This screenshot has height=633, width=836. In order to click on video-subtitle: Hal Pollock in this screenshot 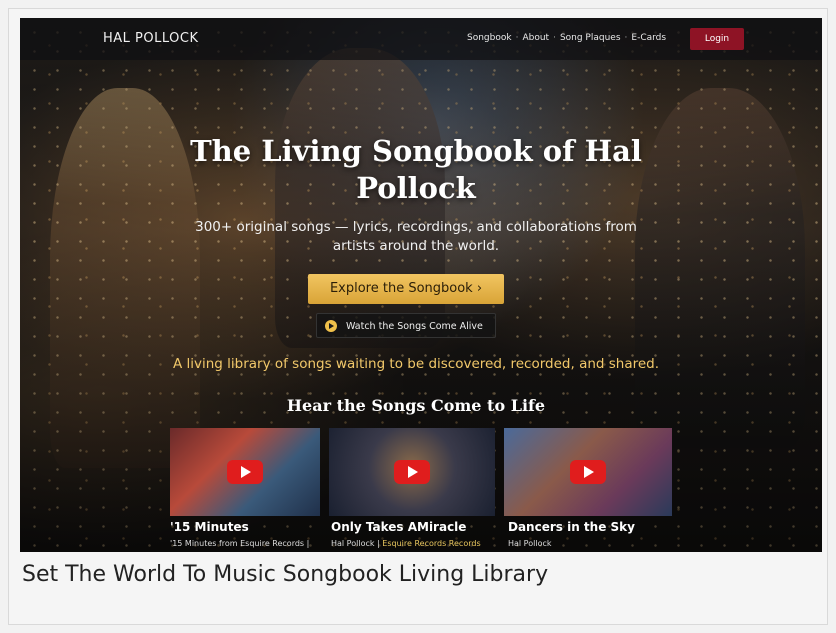, I will do `click(530, 543)`.